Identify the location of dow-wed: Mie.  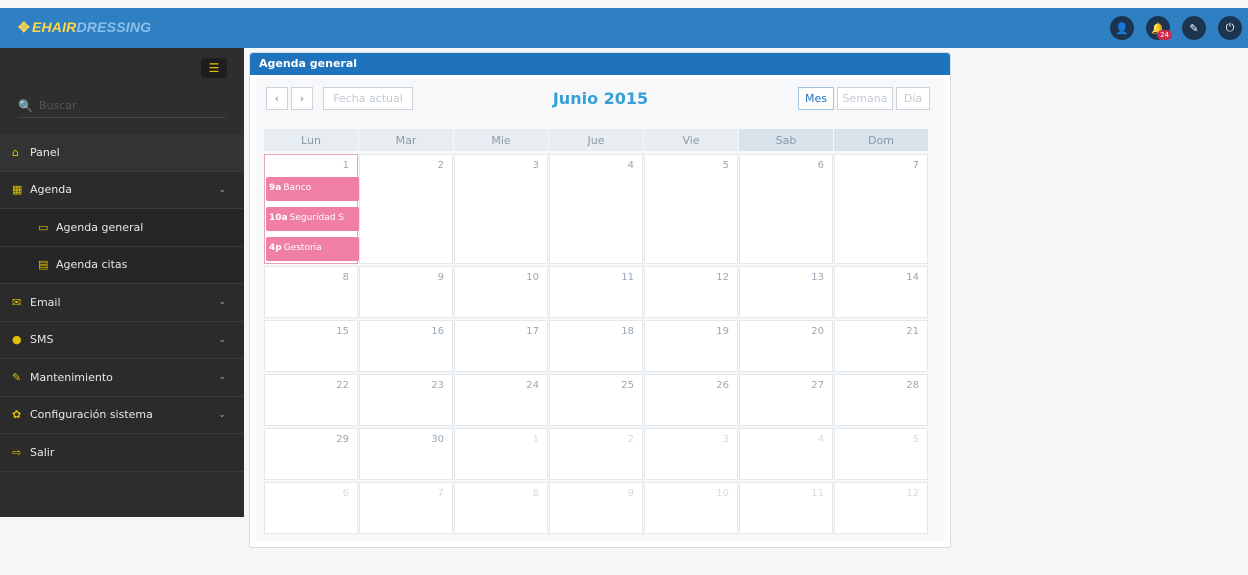
(501, 140).